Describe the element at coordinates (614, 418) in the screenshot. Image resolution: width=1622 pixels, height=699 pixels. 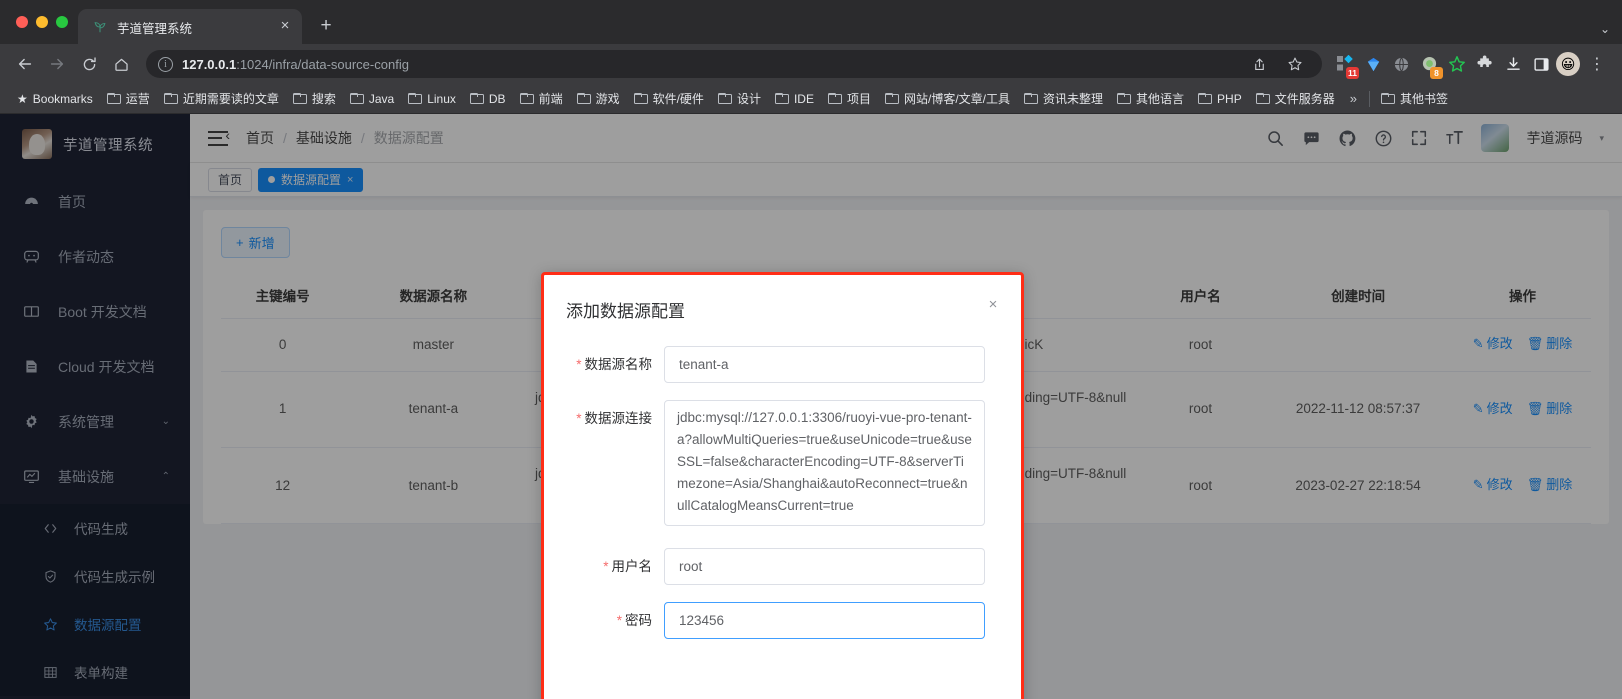
I see `field-label-url: * 数据源连接` at that location.